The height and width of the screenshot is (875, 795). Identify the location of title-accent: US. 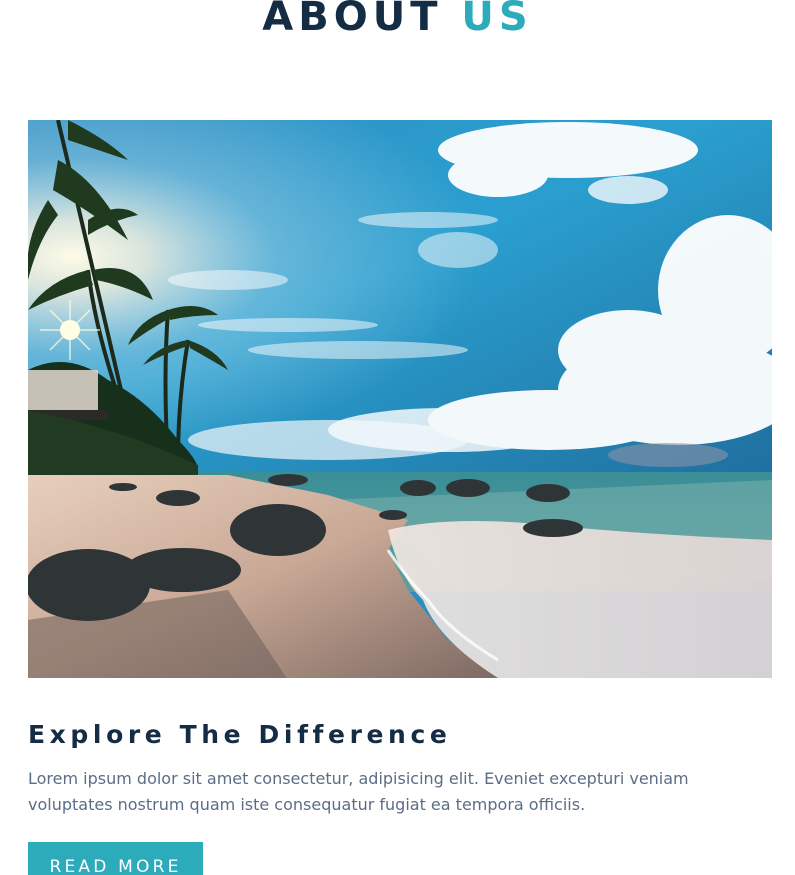
(497, 20).